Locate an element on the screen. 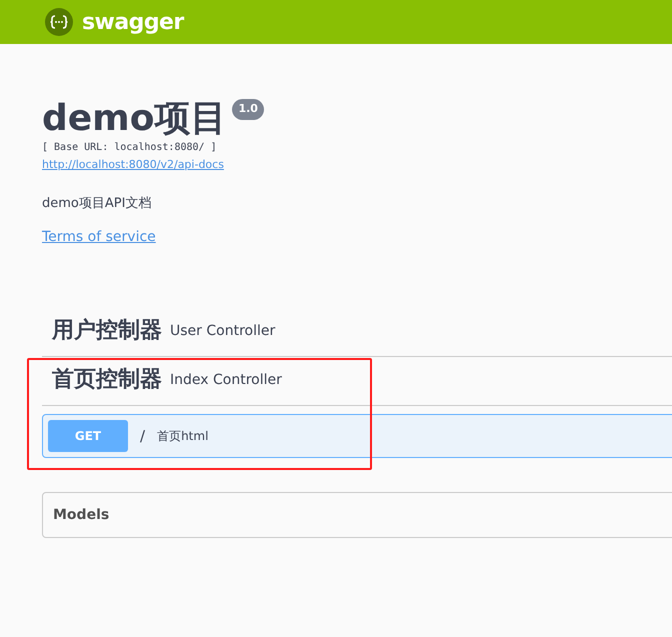  models-title: Models is located at coordinates (81, 515).